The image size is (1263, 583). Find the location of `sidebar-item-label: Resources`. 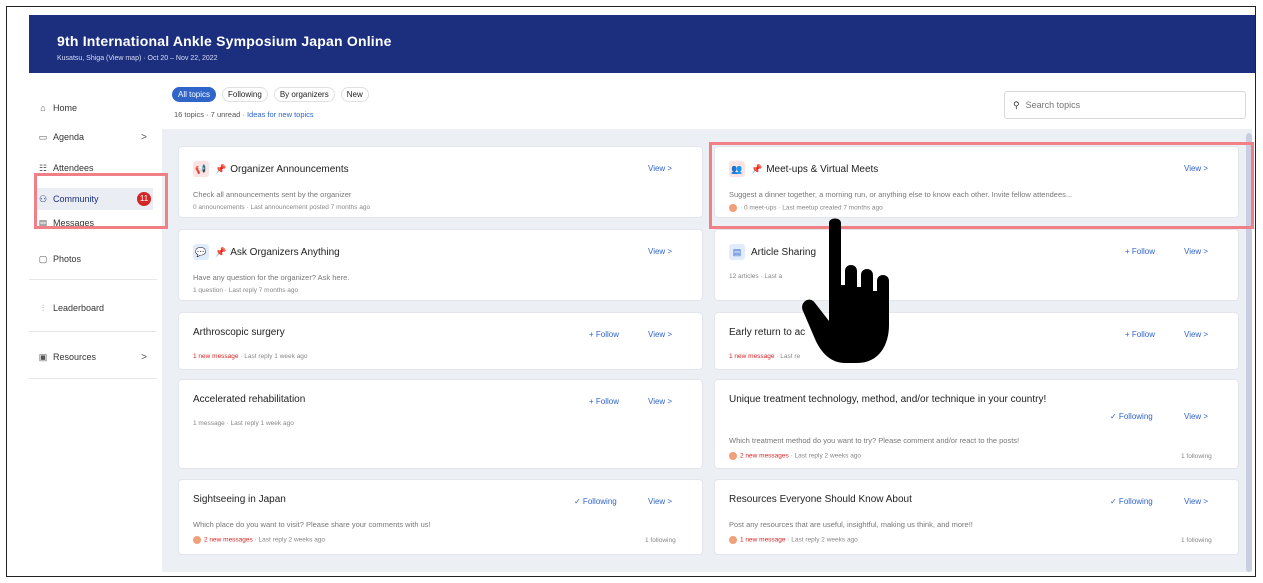

sidebar-item-label: Resources is located at coordinates (75, 357).